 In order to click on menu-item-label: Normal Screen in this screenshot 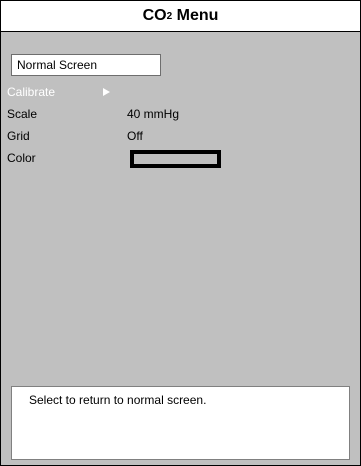, I will do `click(57, 65)`.